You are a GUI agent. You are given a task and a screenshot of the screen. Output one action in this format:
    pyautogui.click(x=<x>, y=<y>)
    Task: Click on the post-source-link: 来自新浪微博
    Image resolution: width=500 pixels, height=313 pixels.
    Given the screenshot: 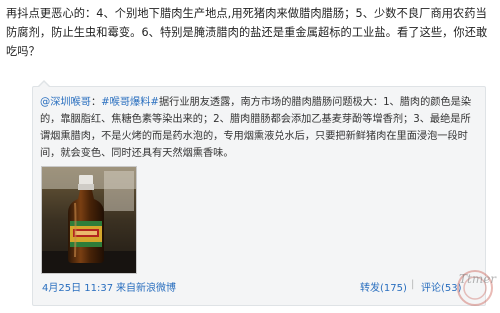 What is the action you would take?
    pyautogui.click(x=146, y=286)
    